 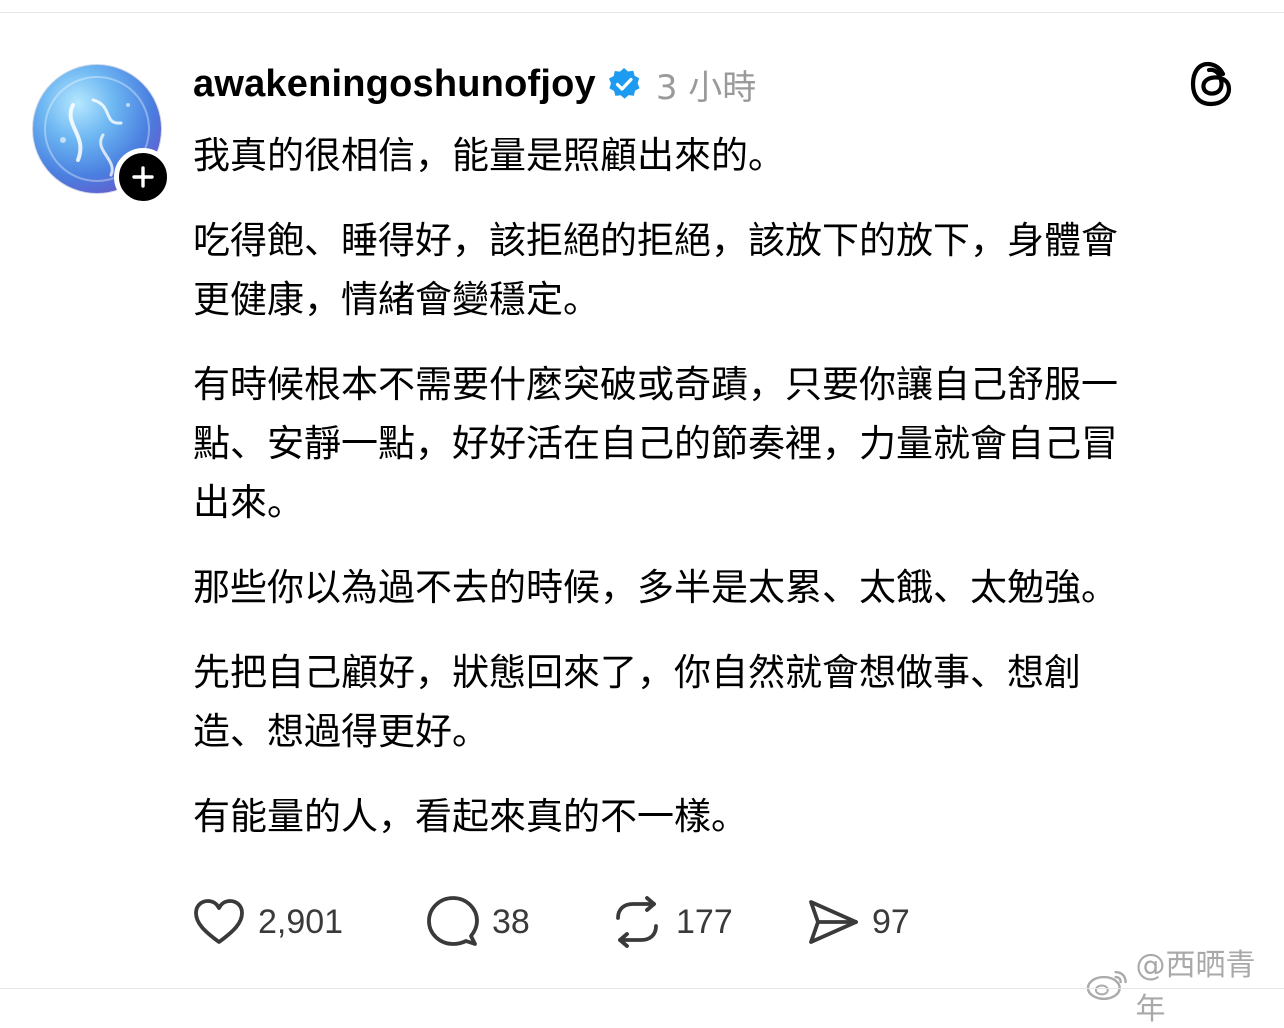 I want to click on bottom-divider, so click(x=642, y=988).